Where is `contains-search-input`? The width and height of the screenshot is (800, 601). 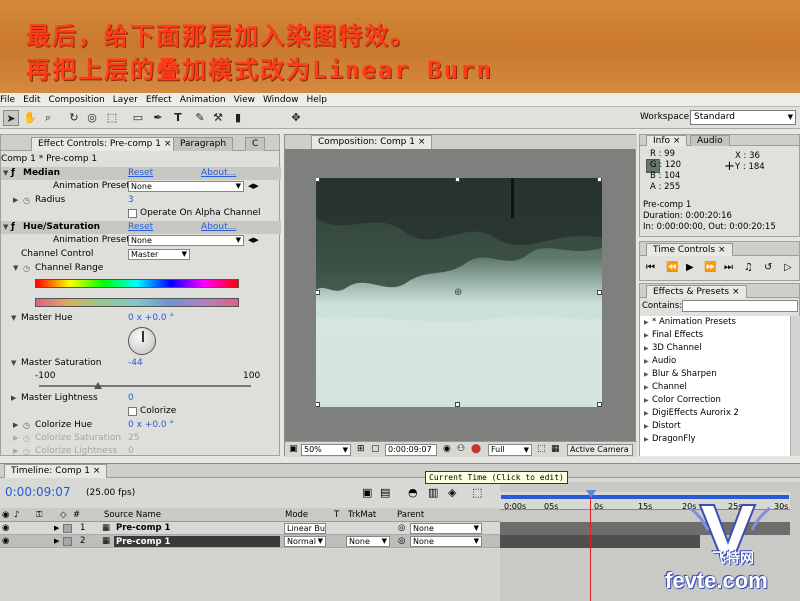
contains-search-input is located at coordinates (740, 306).